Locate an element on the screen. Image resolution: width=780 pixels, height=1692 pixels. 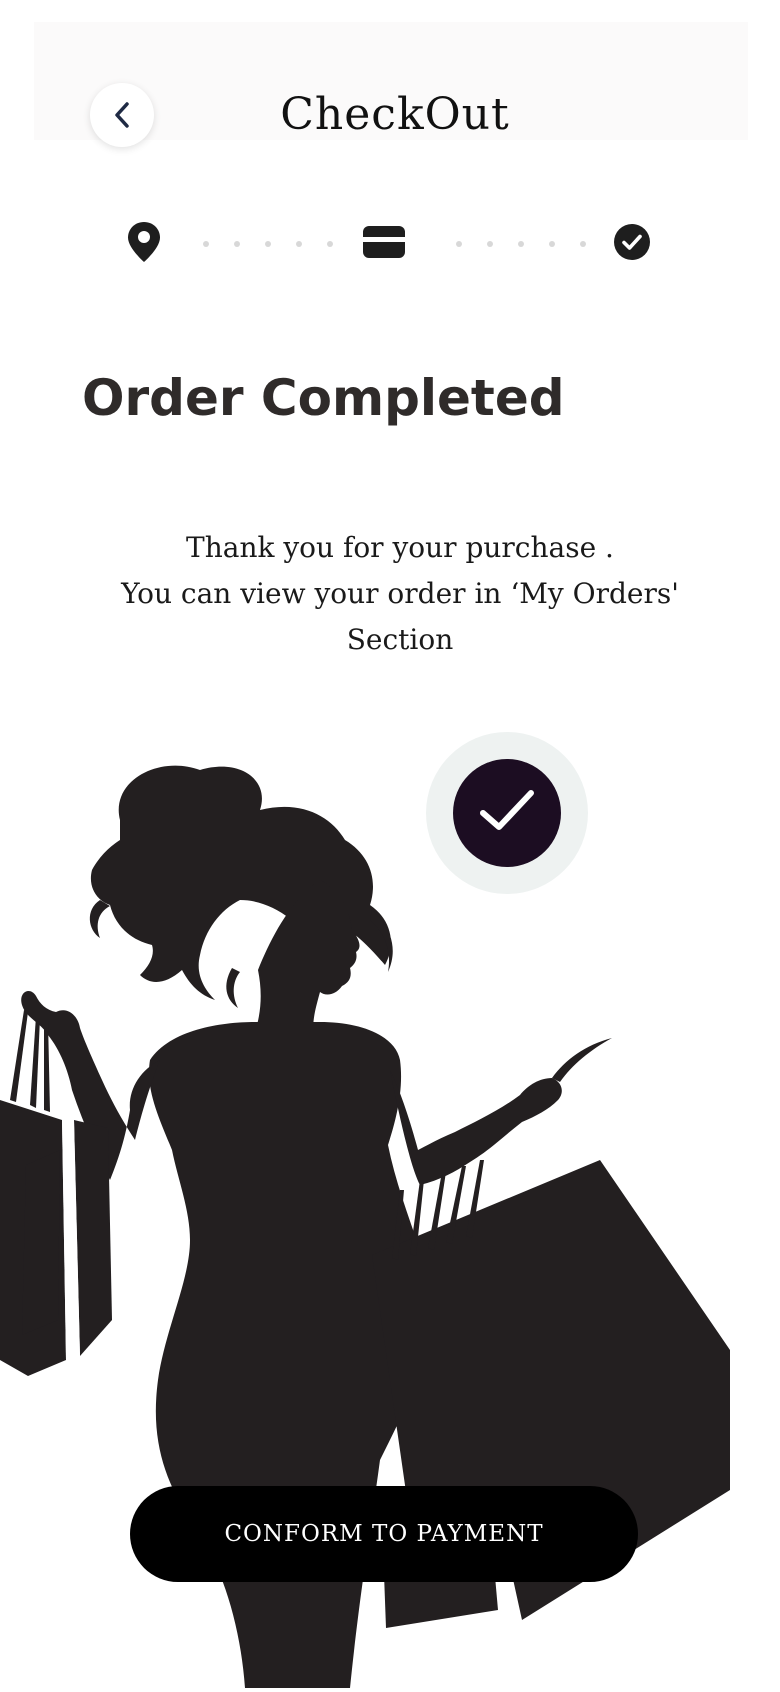
step-payment is located at coordinates (384, 244).